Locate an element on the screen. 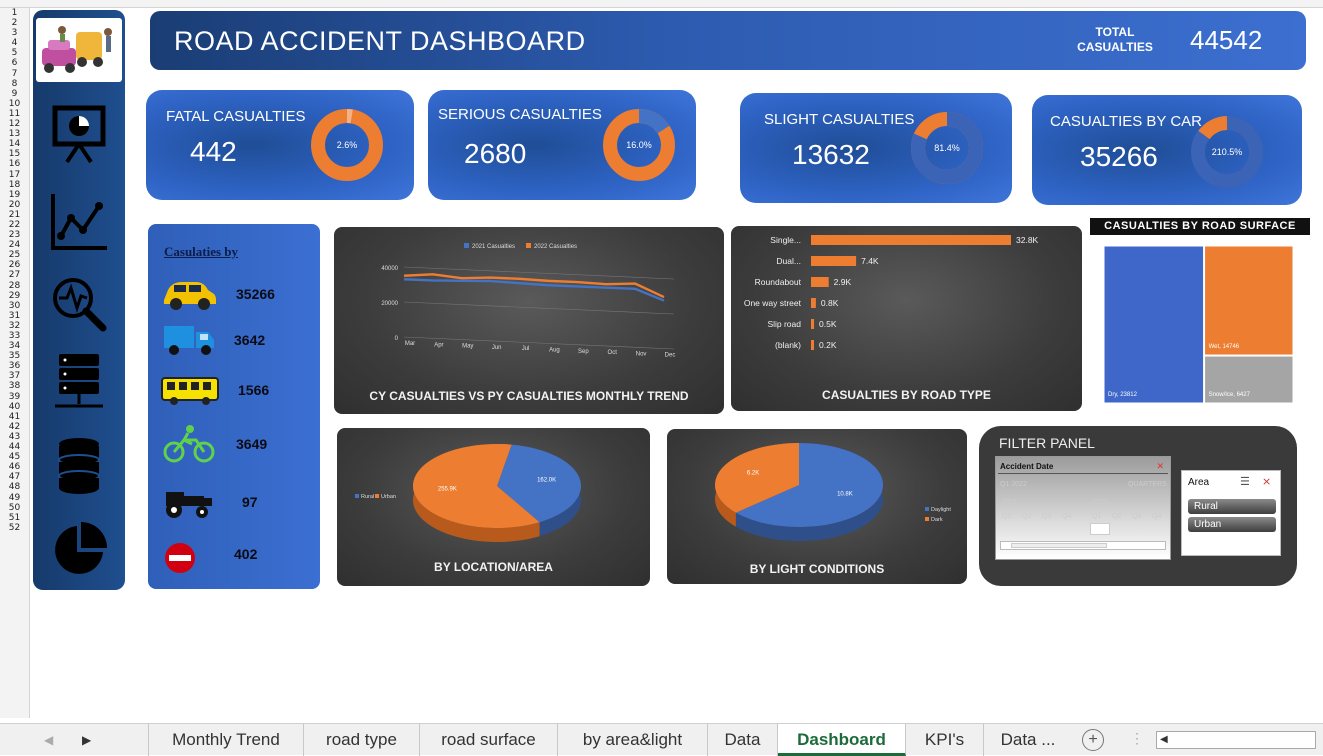  clear-filter-icon: ✕ is located at coordinates (1160, 466).